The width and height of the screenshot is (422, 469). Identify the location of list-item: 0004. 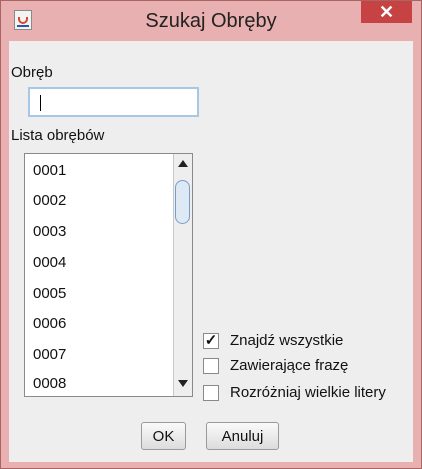
(49, 262).